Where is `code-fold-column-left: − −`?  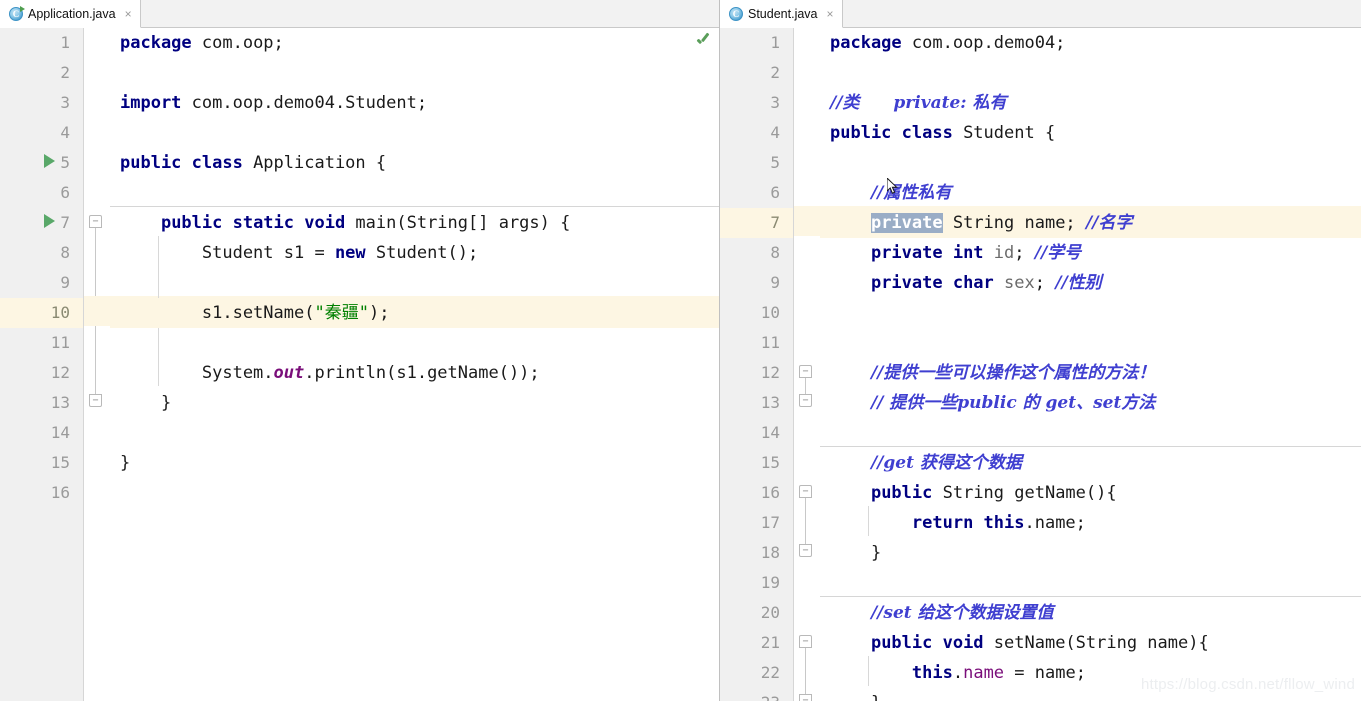
code-fold-column-left: − − is located at coordinates (97, 364).